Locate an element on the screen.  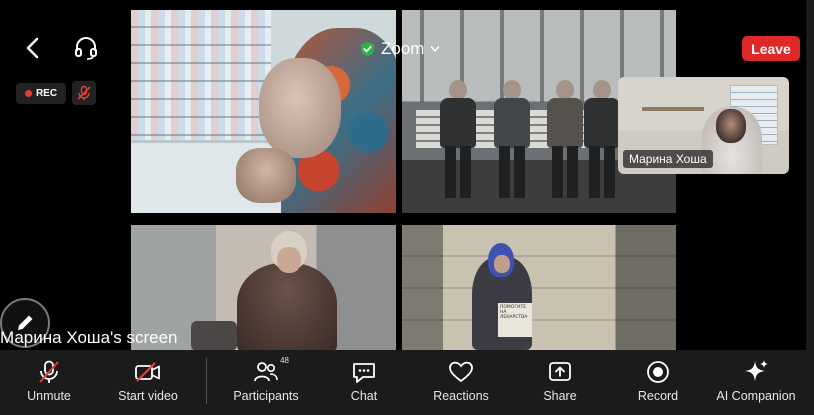
reactions-label: Reactions is located at coordinates (461, 396).